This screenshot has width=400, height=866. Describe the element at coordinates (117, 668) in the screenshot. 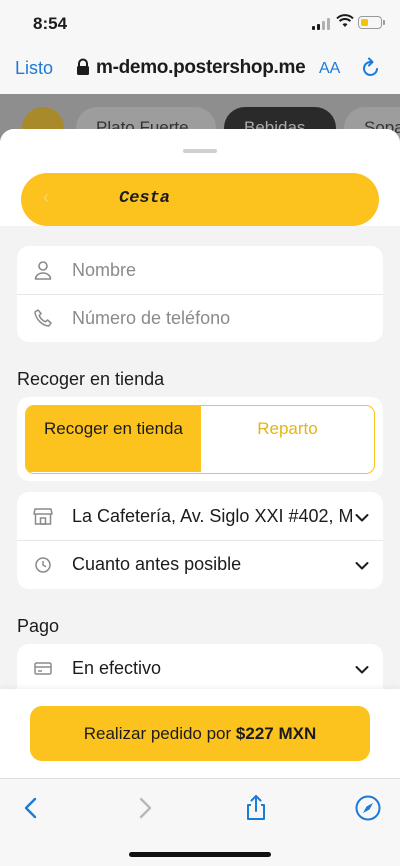

I see `payment-value: En efectivo` at that location.